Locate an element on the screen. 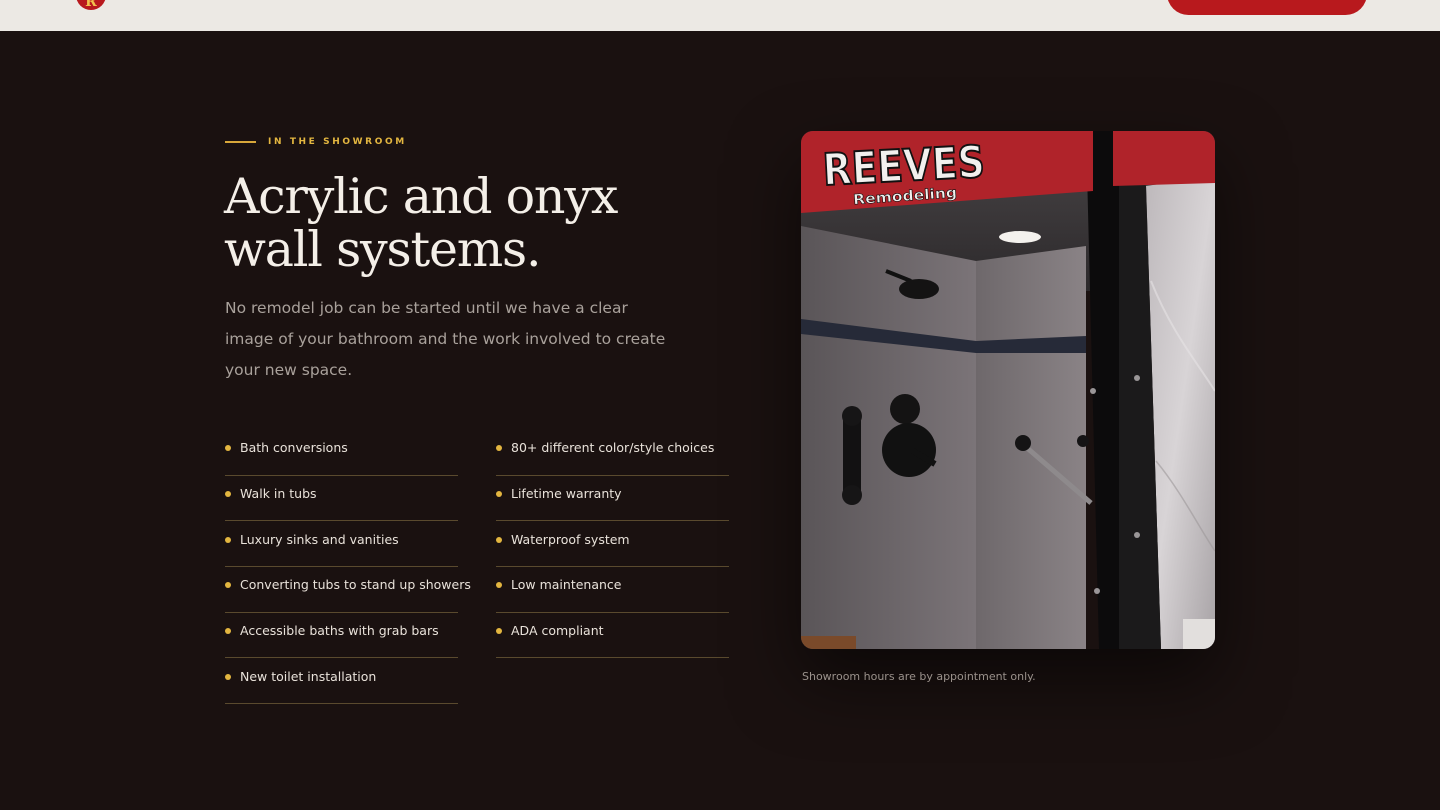 The height and width of the screenshot is (810, 1440). title-line-1: Acrylic and onyx is located at coordinates (421, 196).